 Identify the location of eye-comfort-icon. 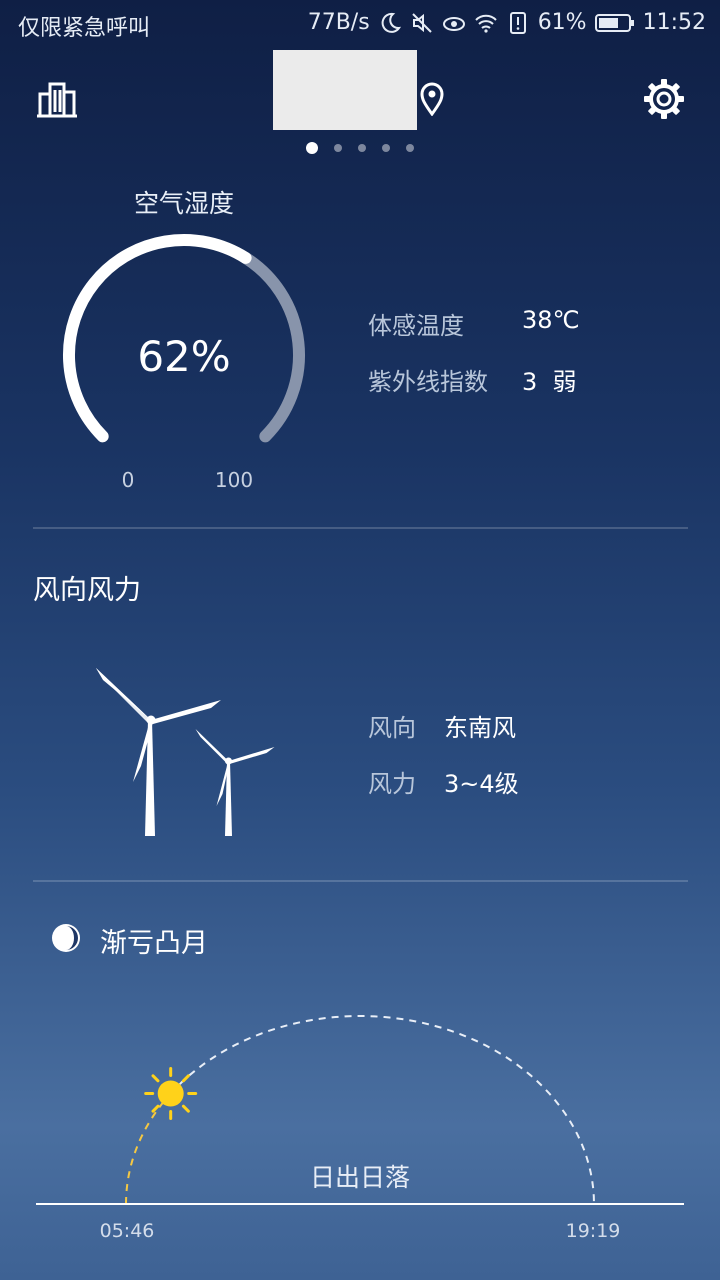
(453, 23).